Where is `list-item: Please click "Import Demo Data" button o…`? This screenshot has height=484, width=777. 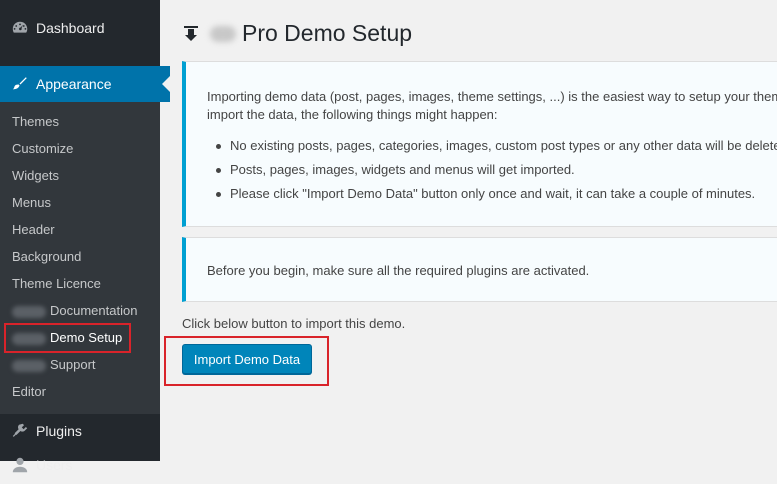 list-item: Please click "Import Demo Data" button o… is located at coordinates (496, 196).